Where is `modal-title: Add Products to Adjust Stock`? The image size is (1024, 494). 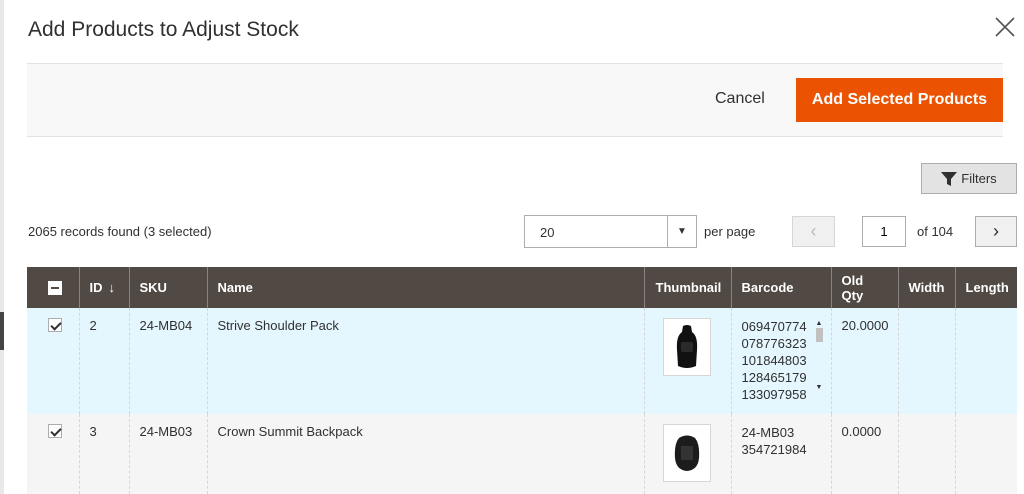 modal-title: Add Products to Adjust Stock is located at coordinates (163, 29).